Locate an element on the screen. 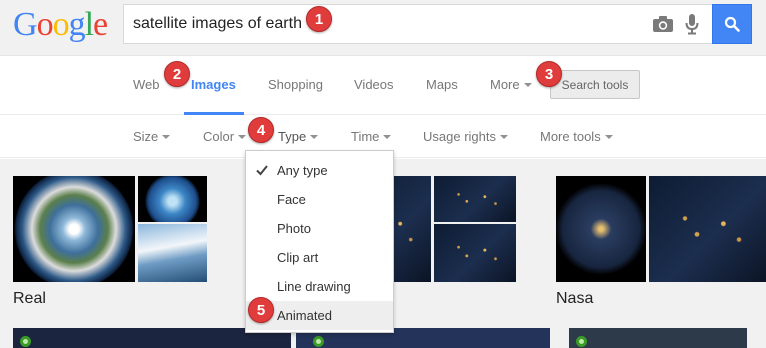 The width and height of the screenshot is (766, 348). active-tab-indicator is located at coordinates (214, 113).